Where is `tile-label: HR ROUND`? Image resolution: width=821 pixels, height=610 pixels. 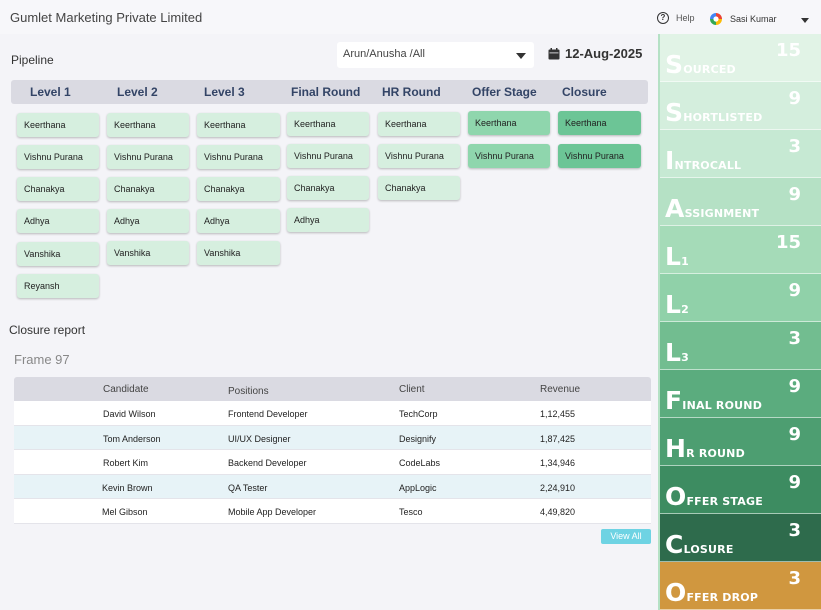
tile-label: HR ROUND is located at coordinates (705, 448).